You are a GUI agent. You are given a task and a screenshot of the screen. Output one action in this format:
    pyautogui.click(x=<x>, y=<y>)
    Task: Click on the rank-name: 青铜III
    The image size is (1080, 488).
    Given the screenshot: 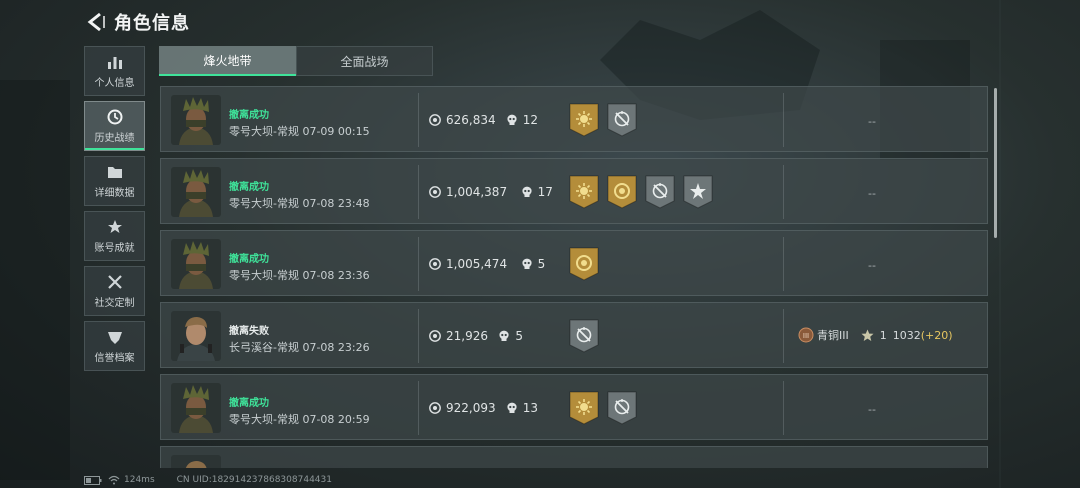 What is the action you would take?
    pyautogui.click(x=833, y=335)
    